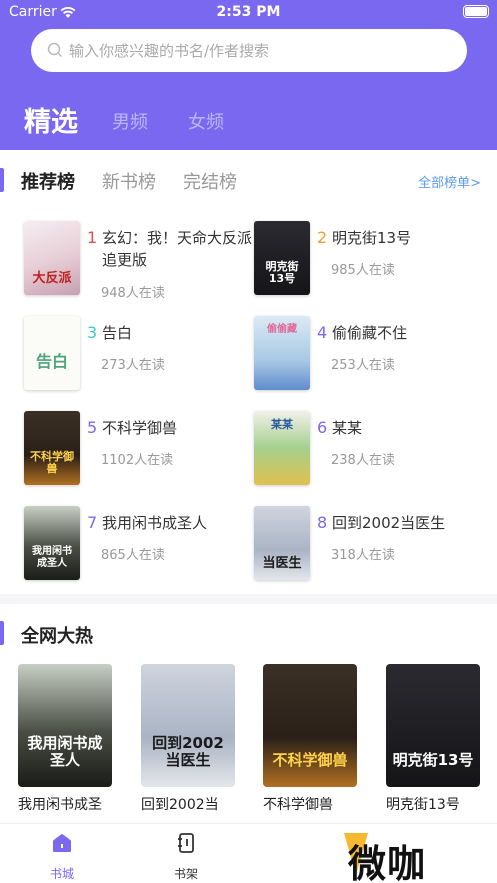 The height and width of the screenshot is (883, 497). I want to click on book-title: 回到2002当, so click(180, 805).